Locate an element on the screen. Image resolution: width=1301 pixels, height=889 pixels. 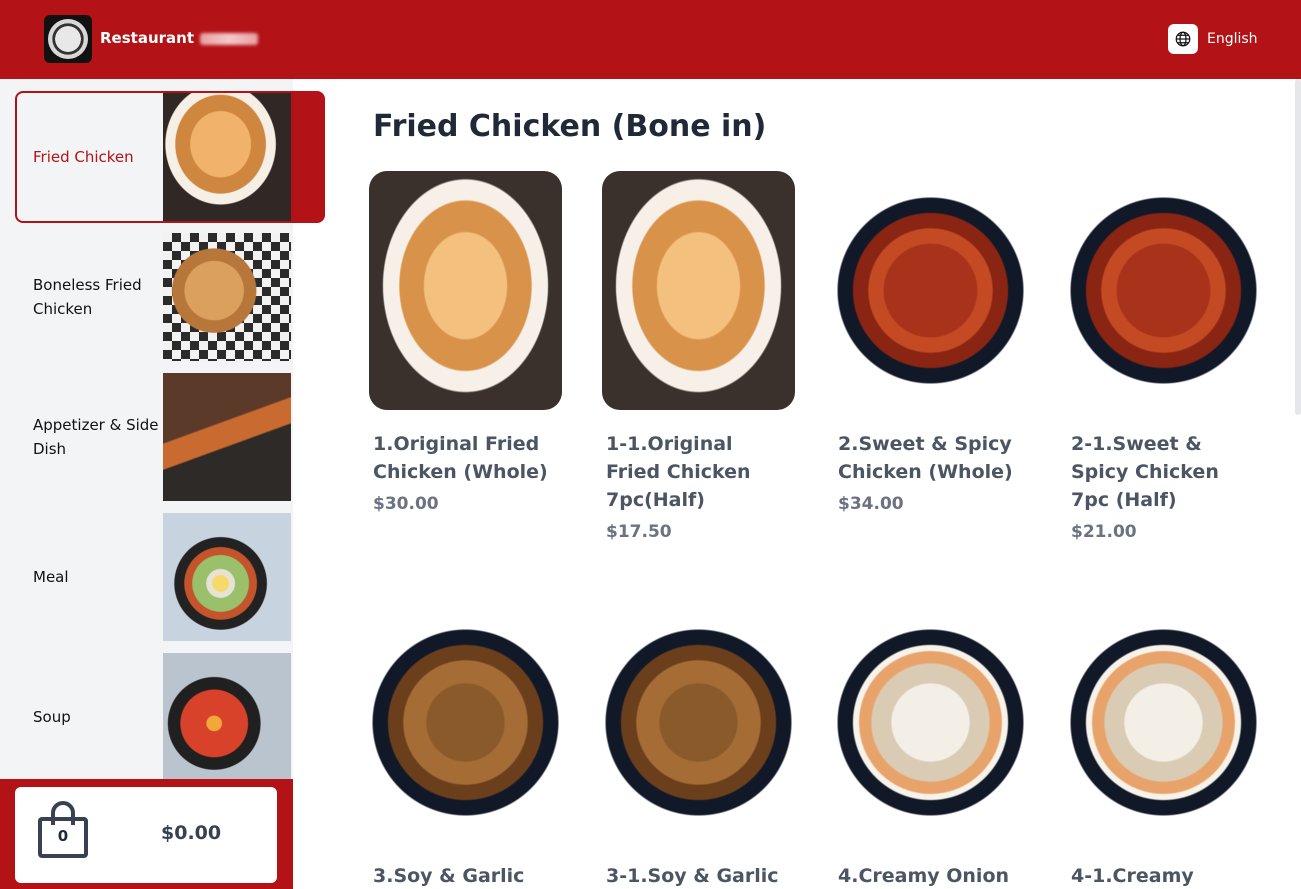
globe-icon is located at coordinates (1183, 39).